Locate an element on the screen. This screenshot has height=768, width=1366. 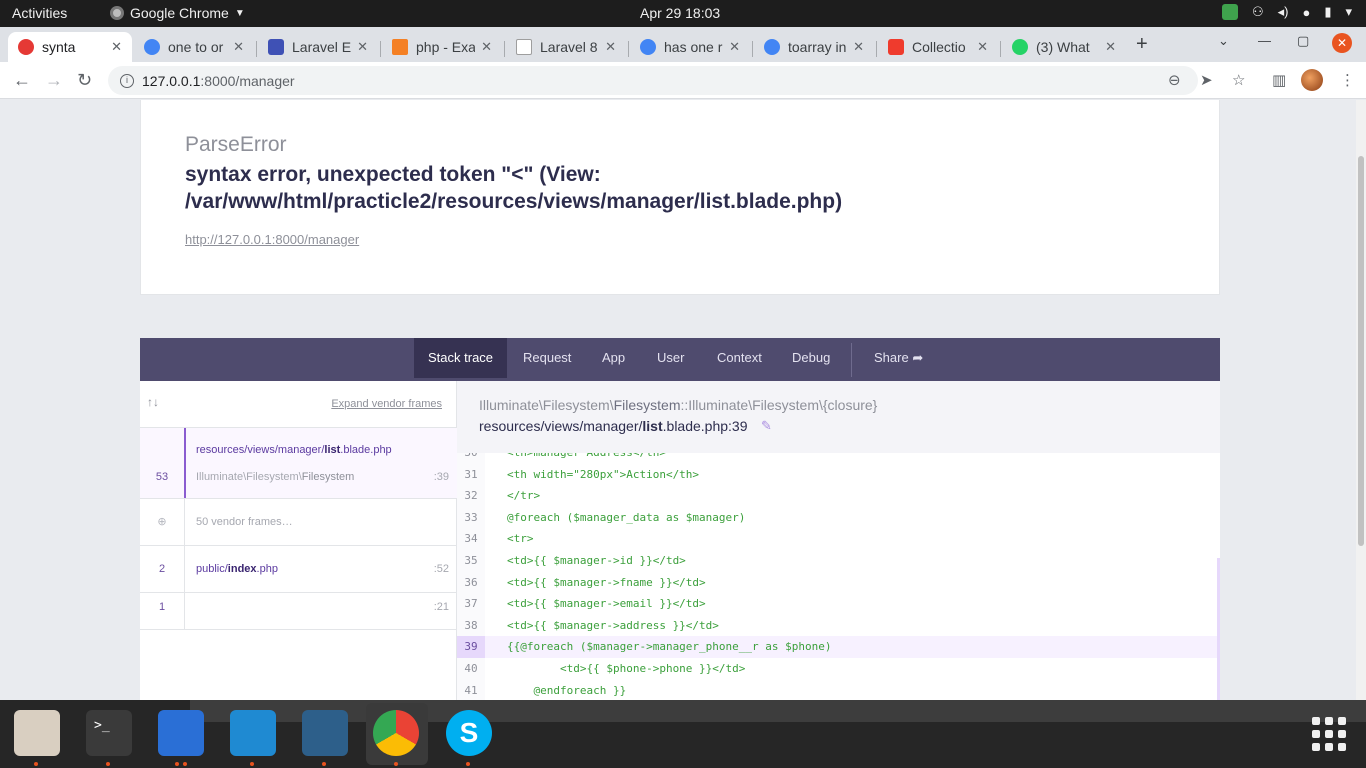
minimize-icon: — is located at coordinates (1264, 40).